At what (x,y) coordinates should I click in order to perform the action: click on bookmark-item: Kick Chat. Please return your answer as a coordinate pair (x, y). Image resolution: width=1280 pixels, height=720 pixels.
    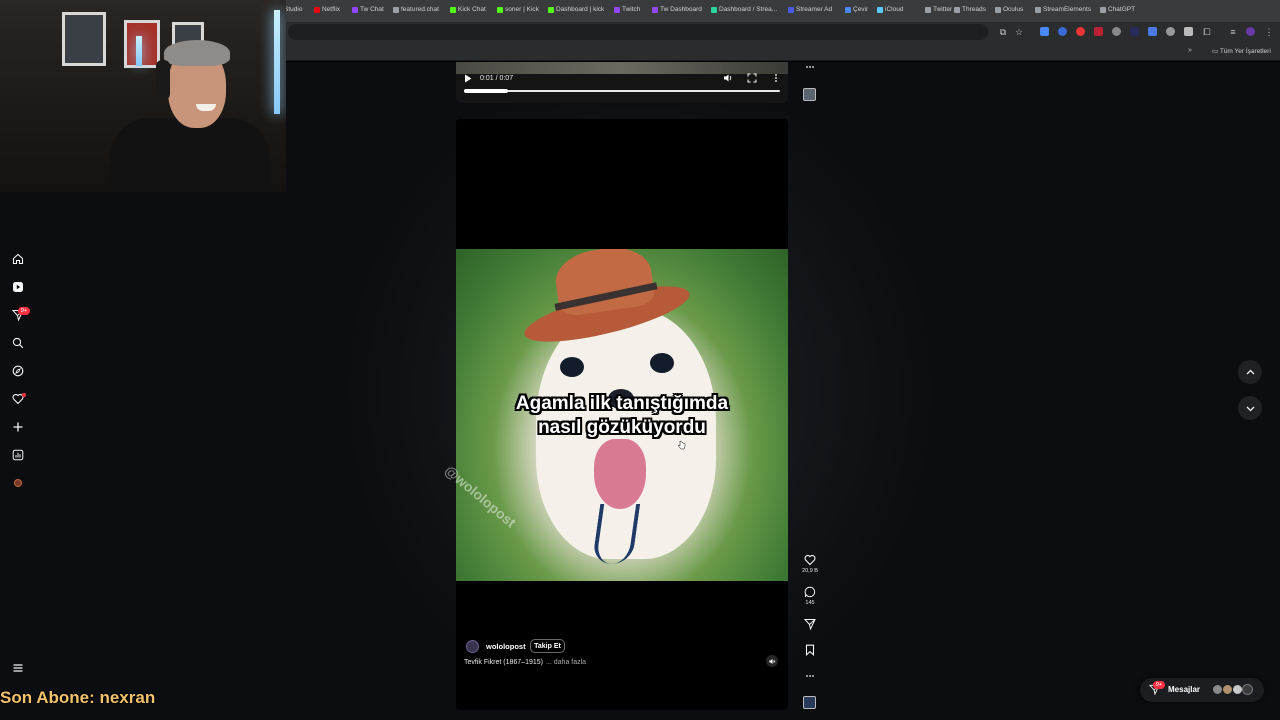
    Looking at the image, I should click on (468, 10).